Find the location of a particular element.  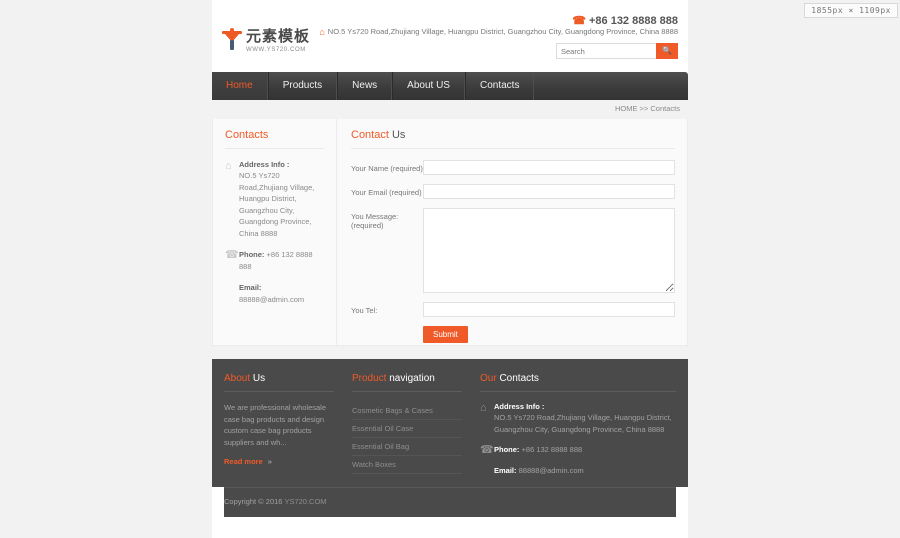

footer-read-more-link: Read more » is located at coordinates (248, 461).